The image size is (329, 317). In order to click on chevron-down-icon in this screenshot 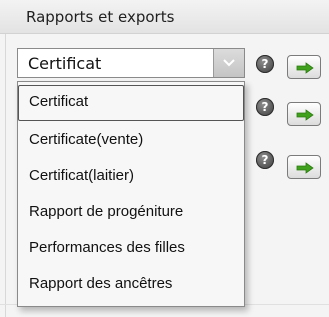, I will do `click(229, 63)`.